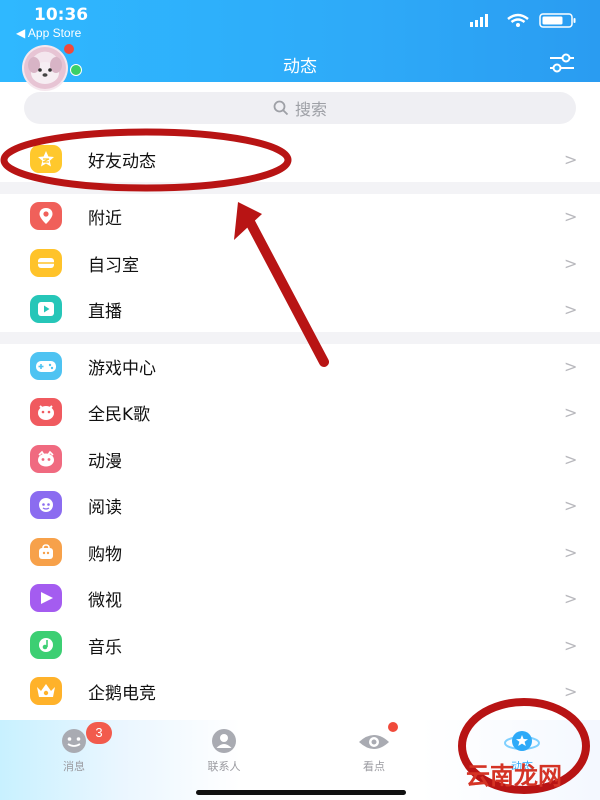 Image resolution: width=600 pixels, height=800 pixels. What do you see at coordinates (46, 216) in the screenshot?
I see `location-pin-icon` at bounding box center [46, 216].